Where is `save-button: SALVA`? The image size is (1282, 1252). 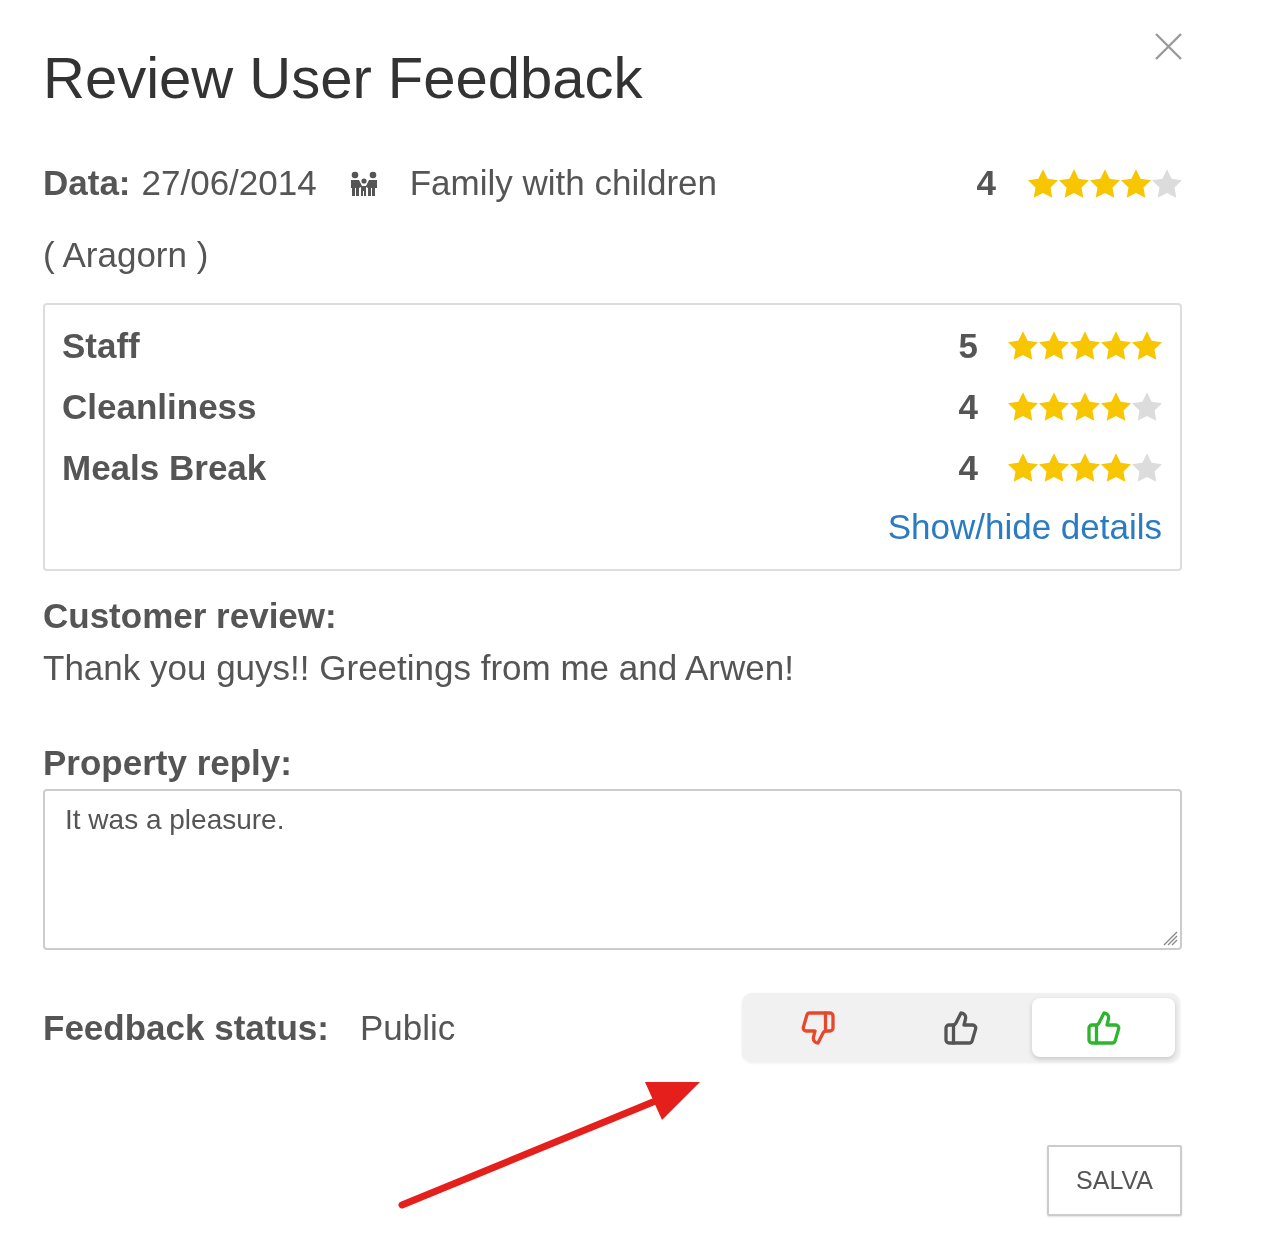
save-button: SALVA is located at coordinates (1114, 1180).